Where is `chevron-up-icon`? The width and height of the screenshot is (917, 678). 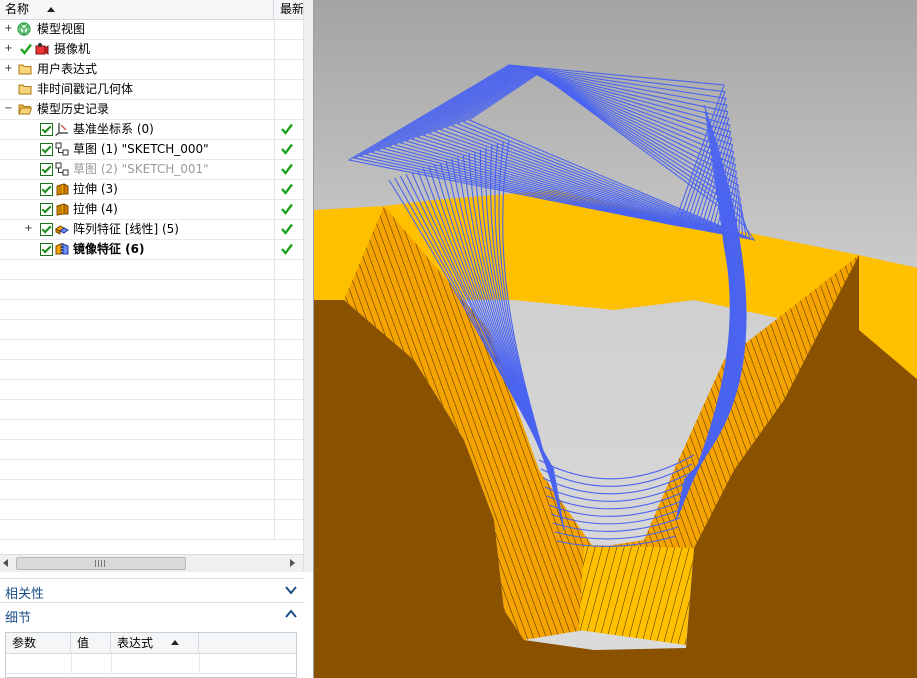 chevron-up-icon is located at coordinates (291, 614).